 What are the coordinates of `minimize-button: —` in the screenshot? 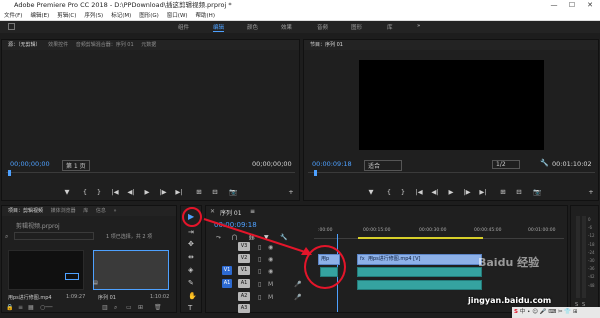 It's located at (554, 5).